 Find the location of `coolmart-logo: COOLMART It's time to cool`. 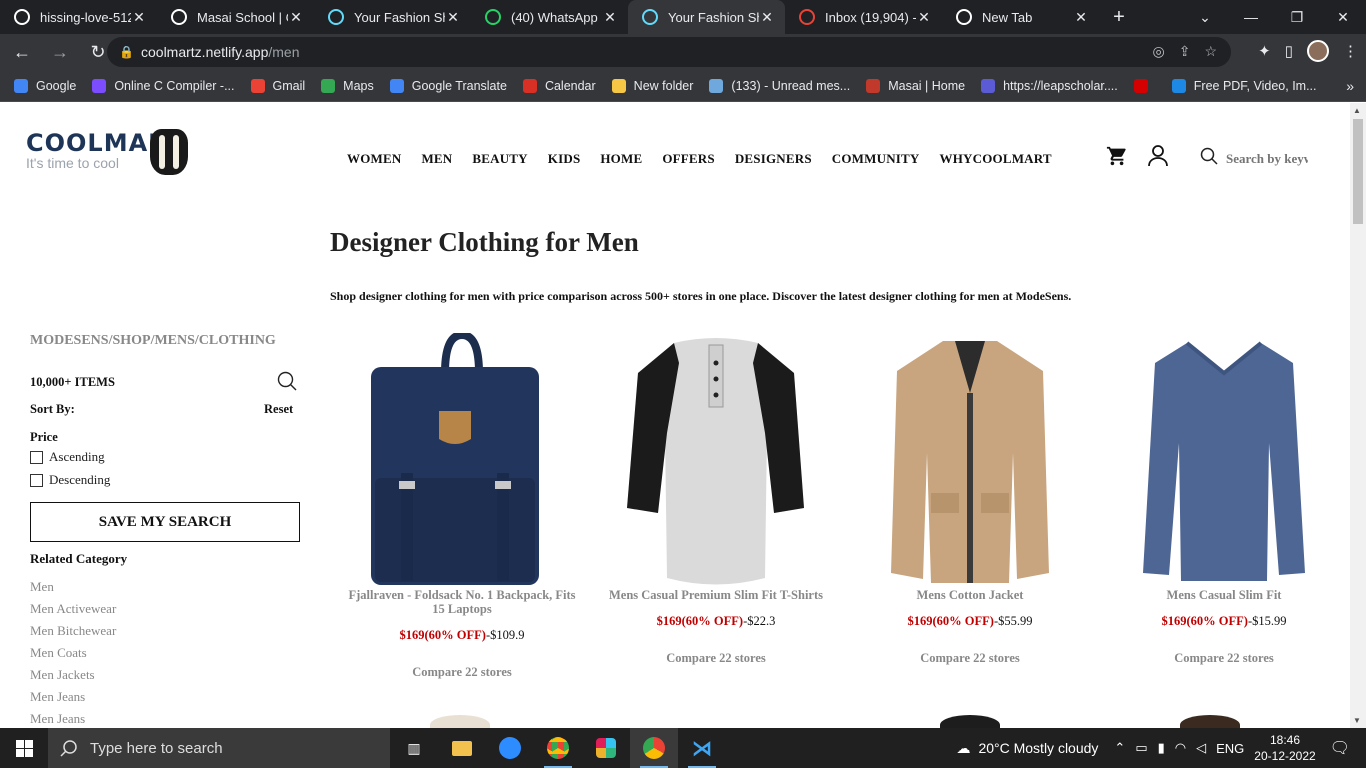

coolmart-logo: COOLMART It's time to cool is located at coordinates (111, 154).